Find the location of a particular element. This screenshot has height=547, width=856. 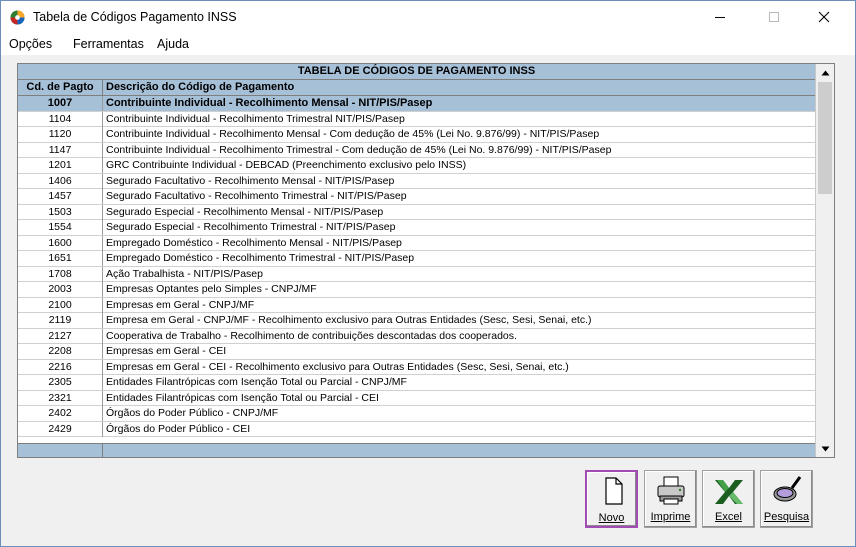

table-caption: TABELA DE CÓDIGOS DE PAGAMENTO INSS is located at coordinates (416, 72).